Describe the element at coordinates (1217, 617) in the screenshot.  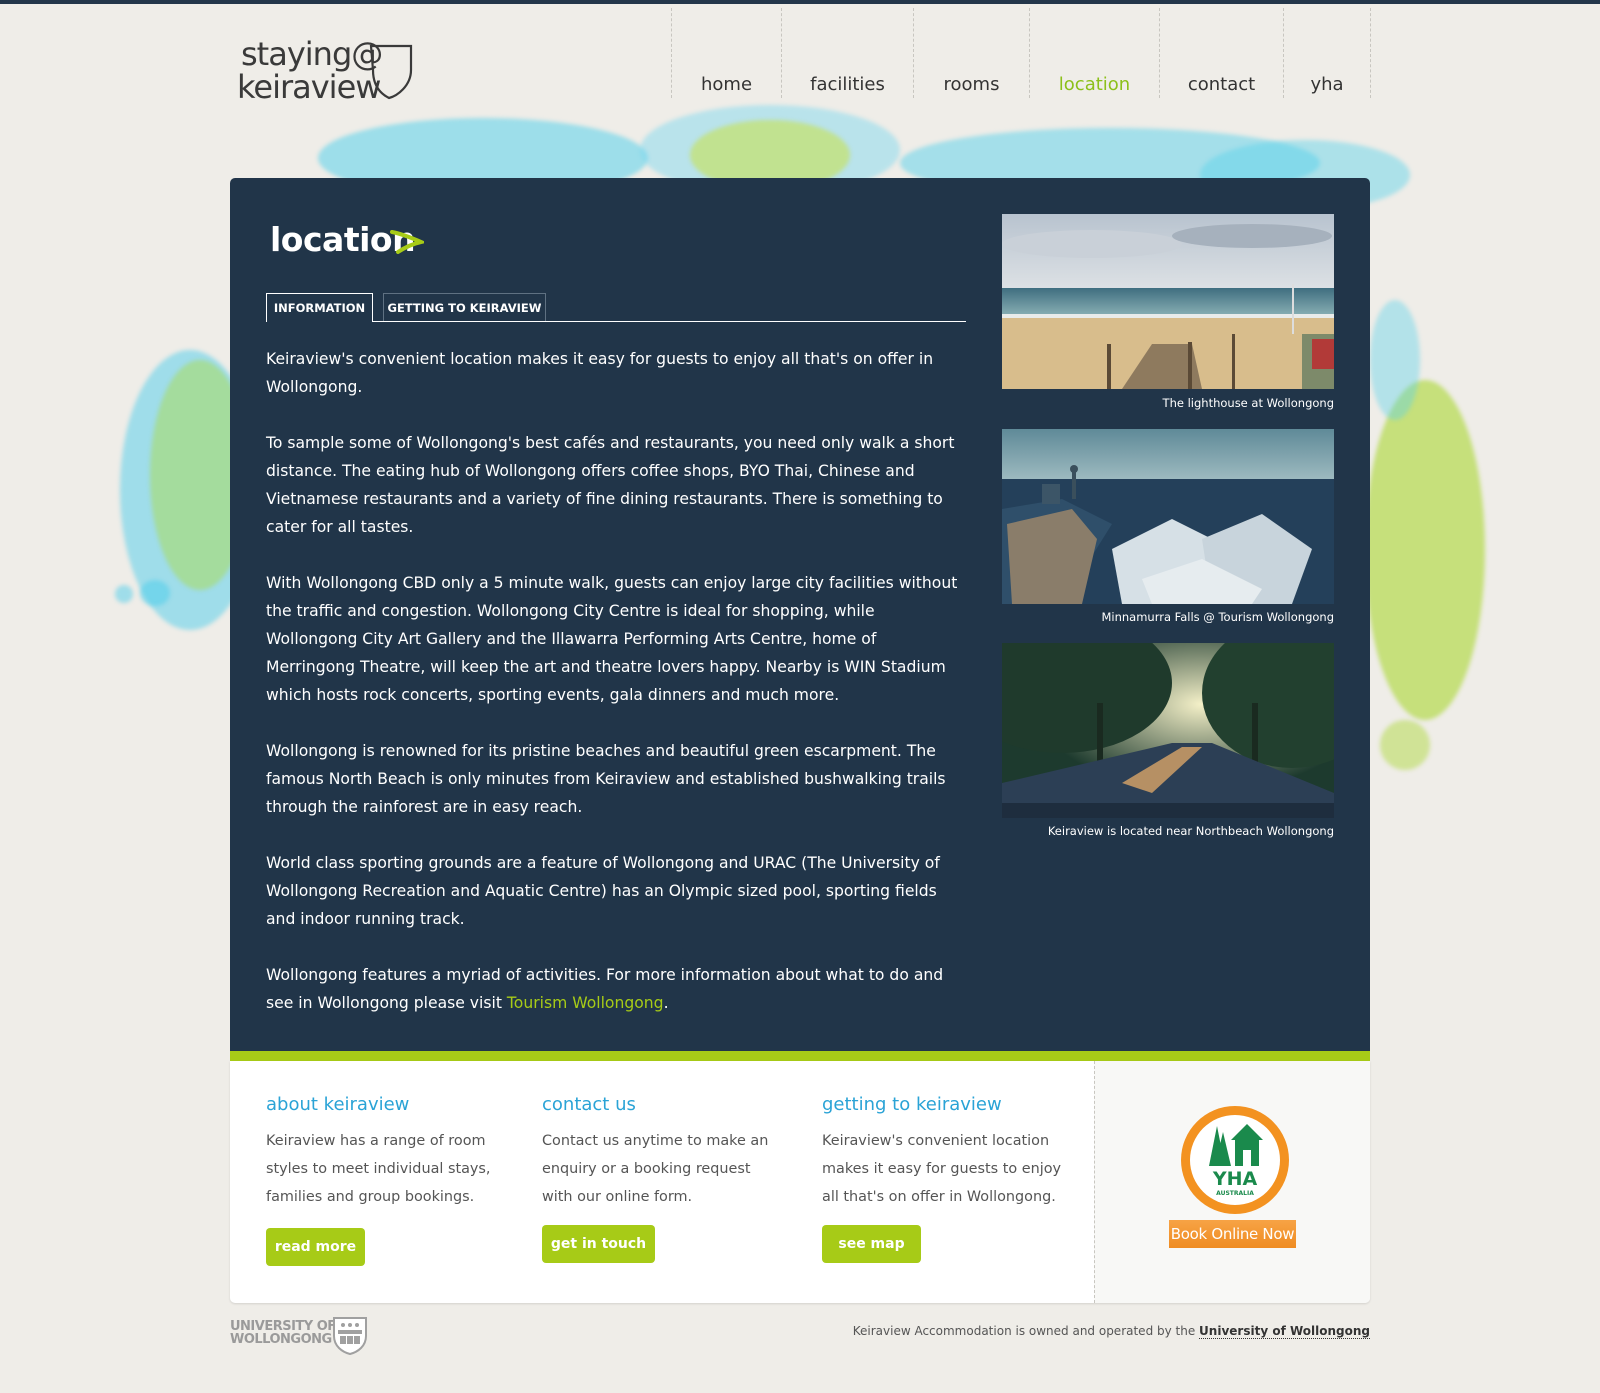
I see `photo-caption: Minnamurra Falls @ Tourism Wollongong` at that location.